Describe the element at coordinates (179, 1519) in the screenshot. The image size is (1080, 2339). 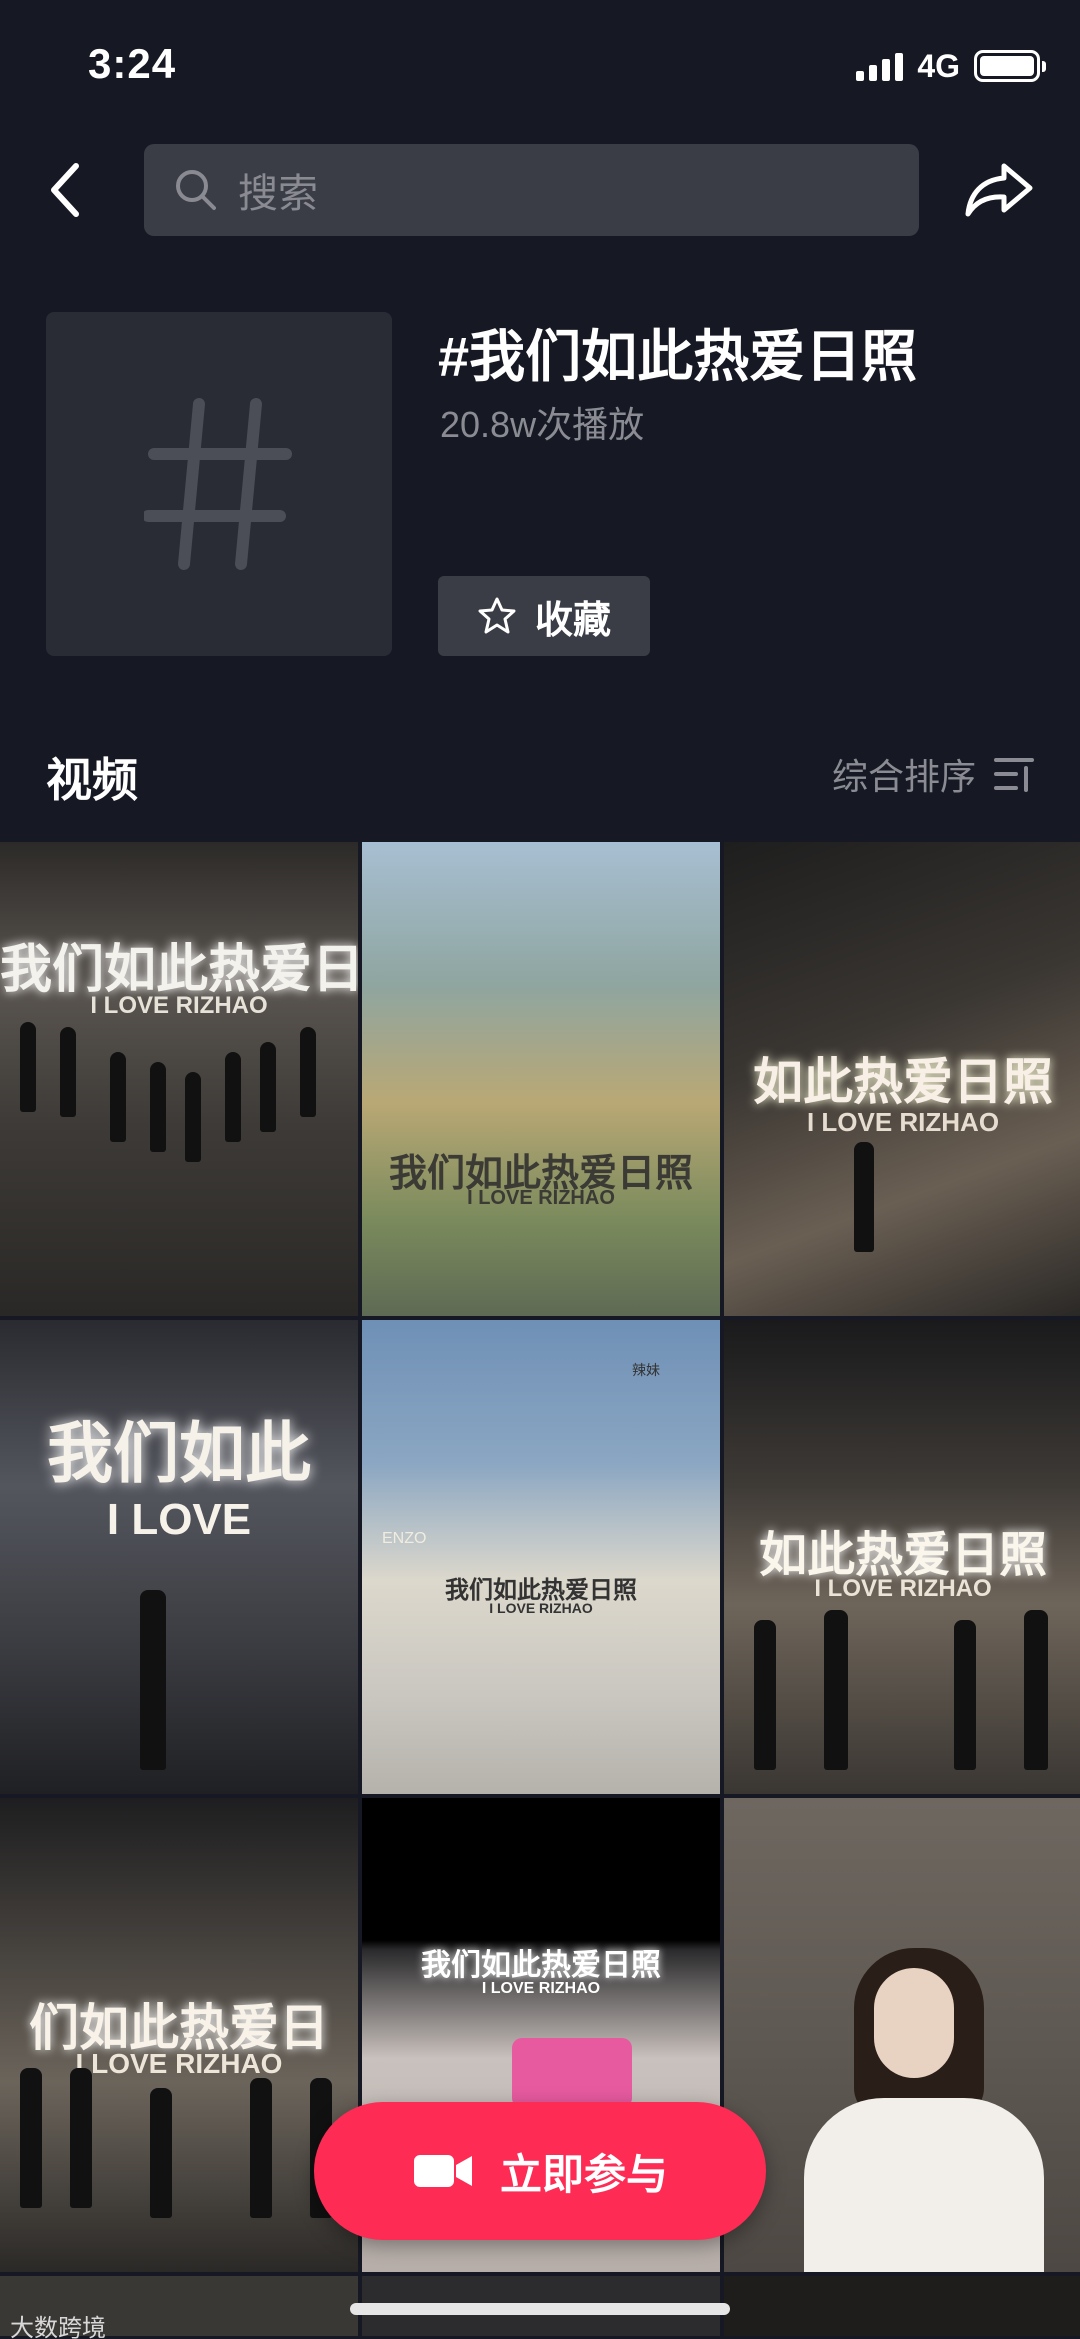
I see `video-overlay-subtext: I LOVE` at that location.